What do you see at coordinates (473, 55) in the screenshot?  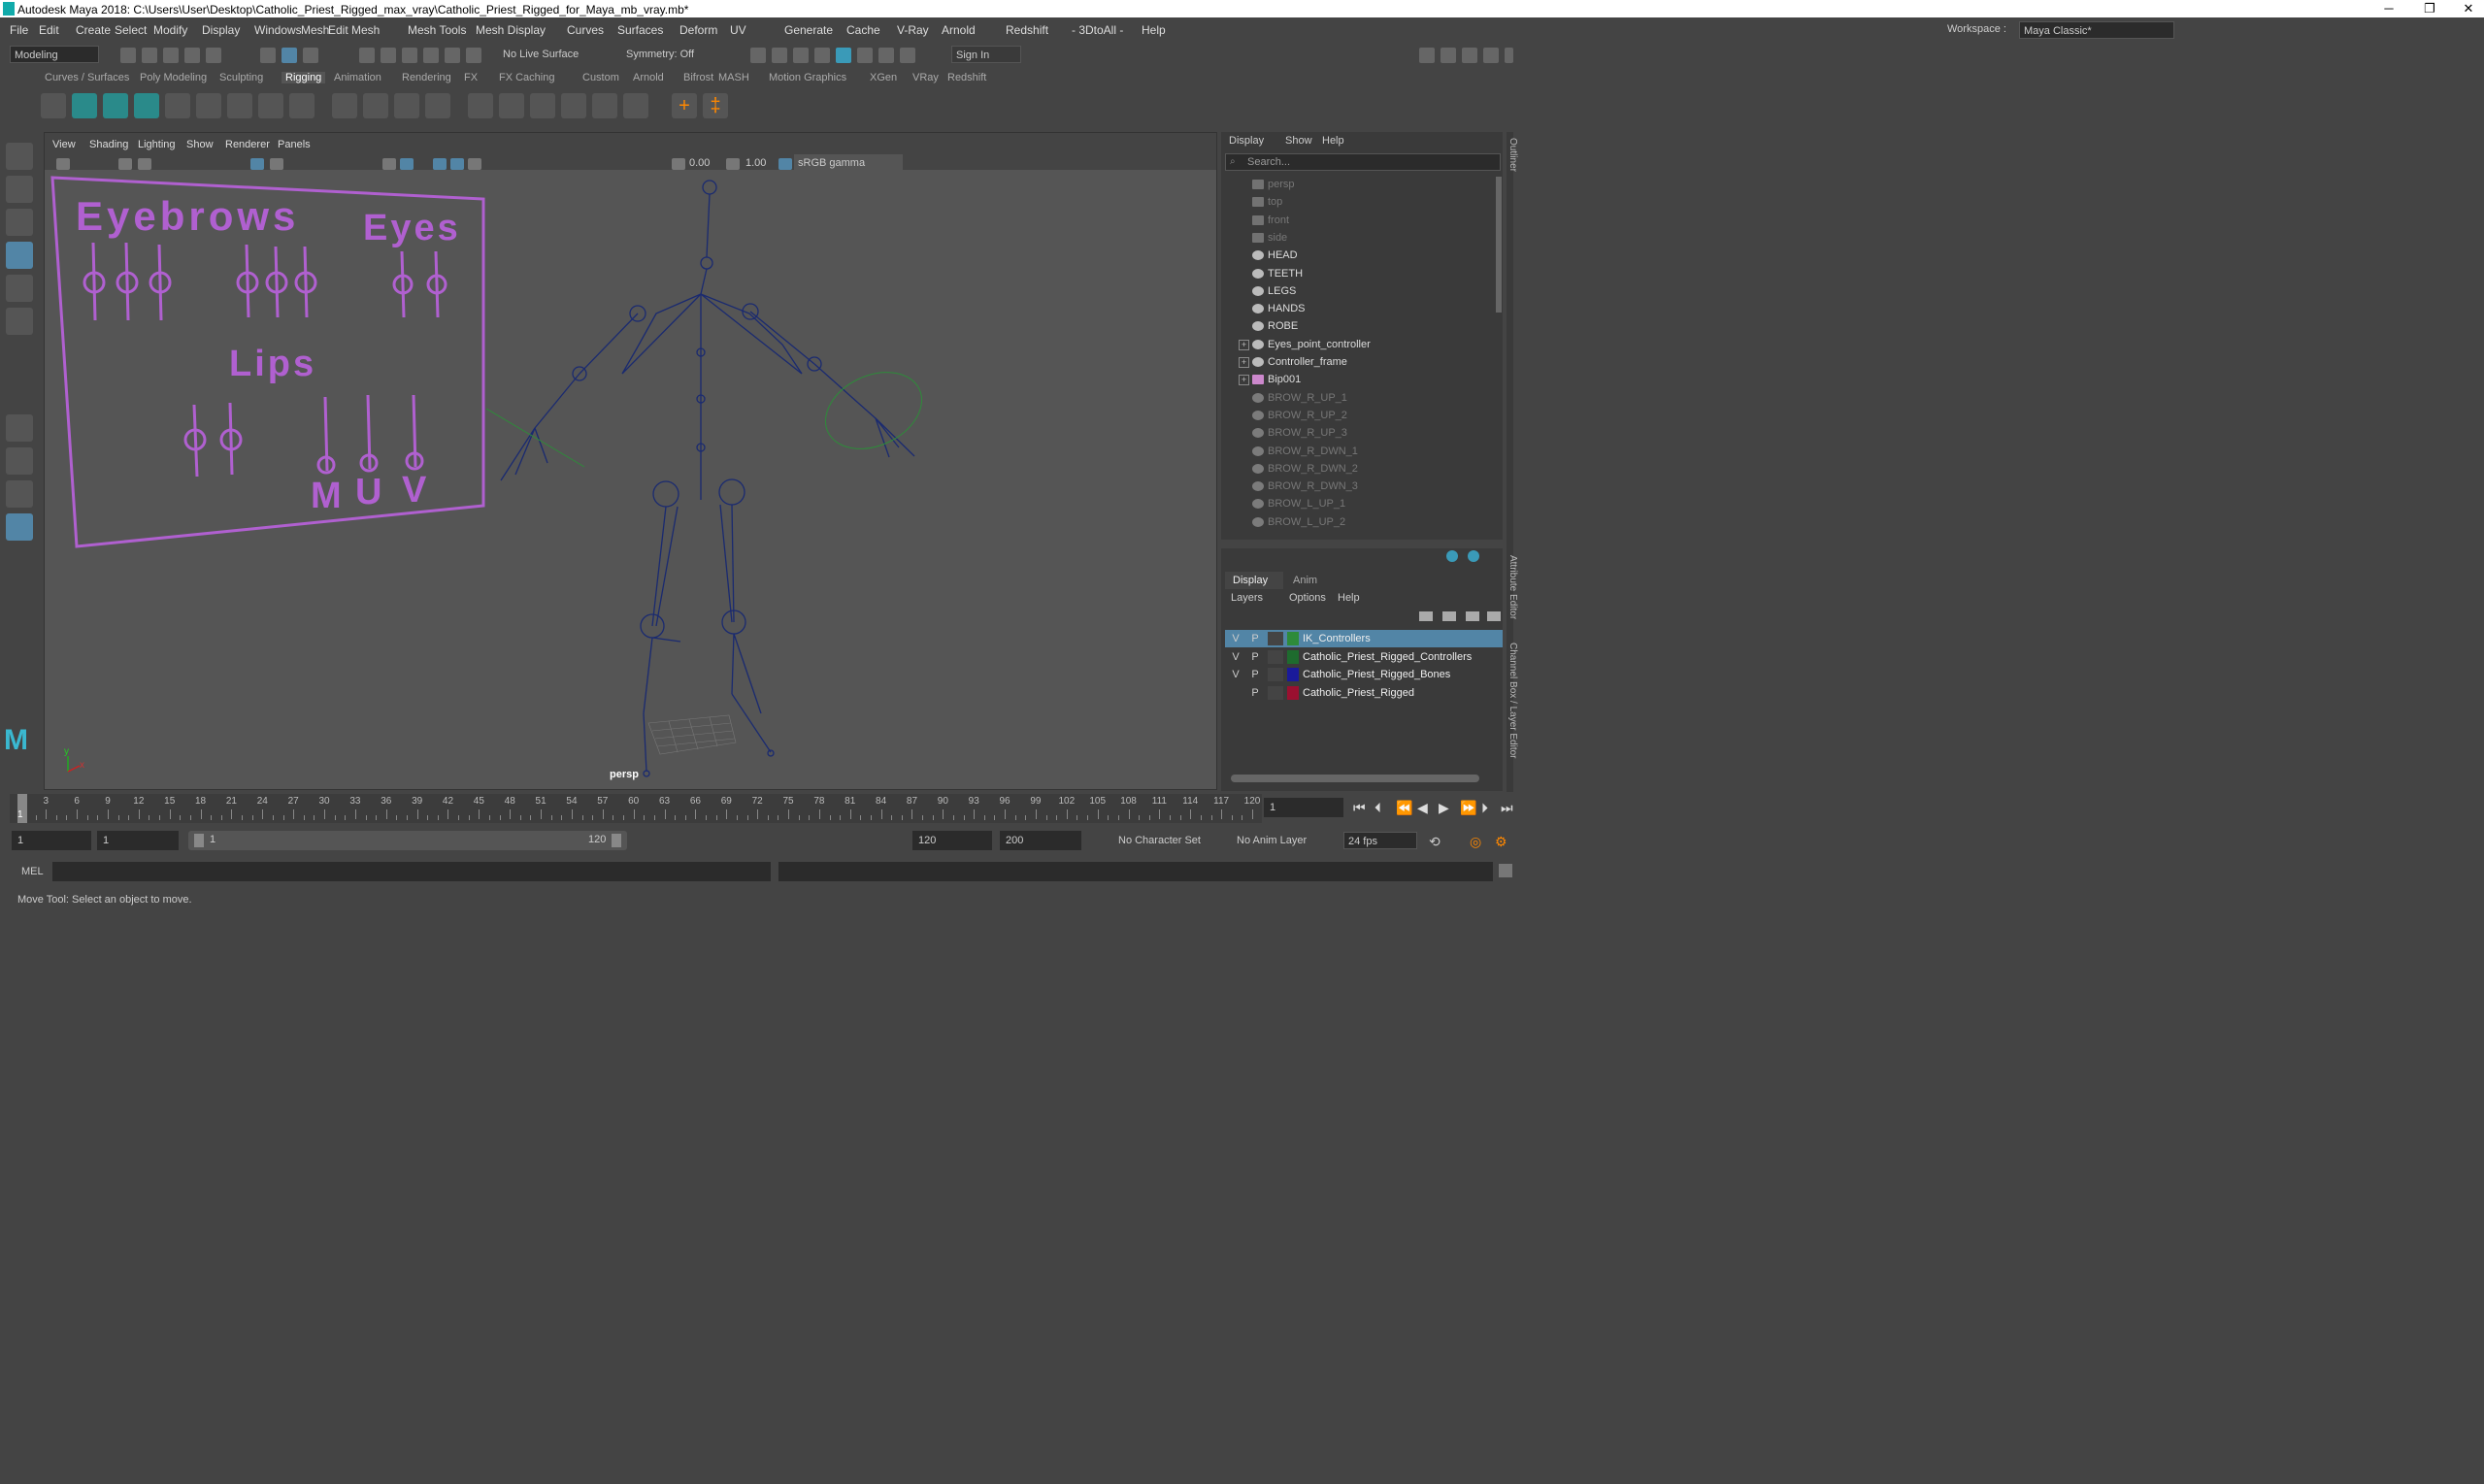 I see `snap-vertex-icon` at bounding box center [473, 55].